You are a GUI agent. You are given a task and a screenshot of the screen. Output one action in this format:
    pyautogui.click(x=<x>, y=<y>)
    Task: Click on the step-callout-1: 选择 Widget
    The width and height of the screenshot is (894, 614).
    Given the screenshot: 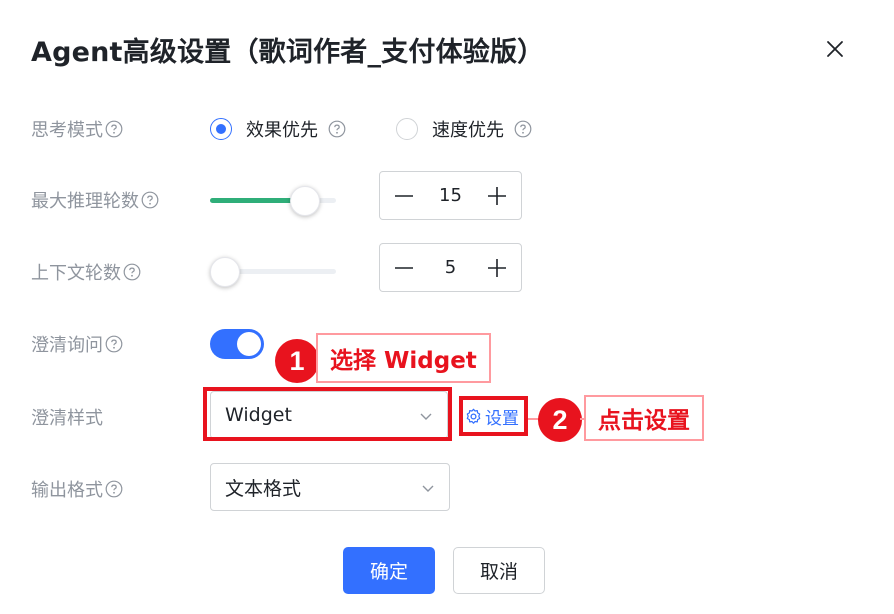 What is the action you would take?
    pyautogui.click(x=403, y=358)
    